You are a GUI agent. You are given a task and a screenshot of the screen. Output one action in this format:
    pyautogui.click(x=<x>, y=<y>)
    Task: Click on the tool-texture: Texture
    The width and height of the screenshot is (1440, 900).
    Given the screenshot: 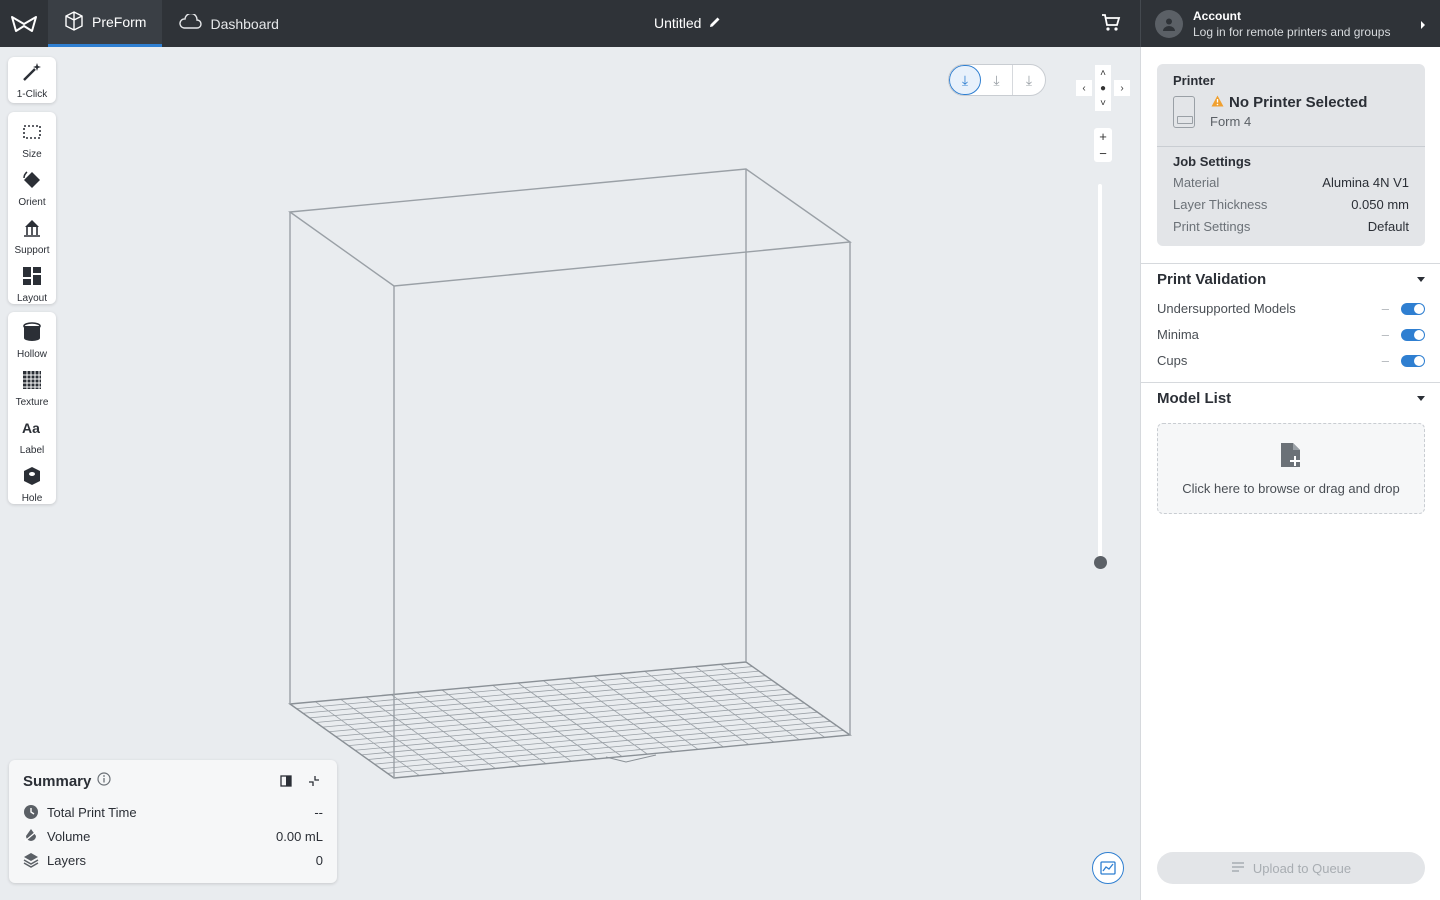 What is the action you would take?
    pyautogui.click(x=32, y=388)
    